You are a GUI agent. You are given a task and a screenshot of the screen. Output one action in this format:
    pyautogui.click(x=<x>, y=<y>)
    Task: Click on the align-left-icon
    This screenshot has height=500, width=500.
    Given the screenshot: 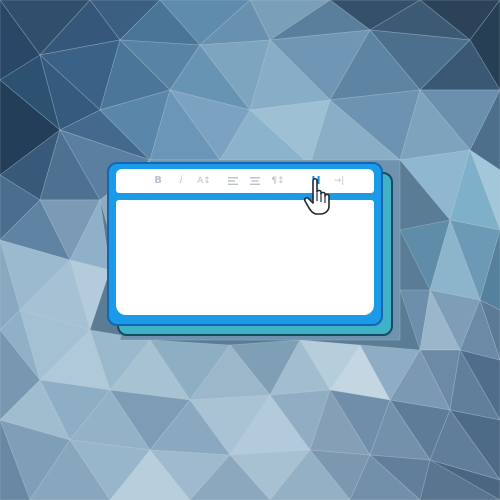 What is the action you would take?
    pyautogui.click(x=233, y=181)
    